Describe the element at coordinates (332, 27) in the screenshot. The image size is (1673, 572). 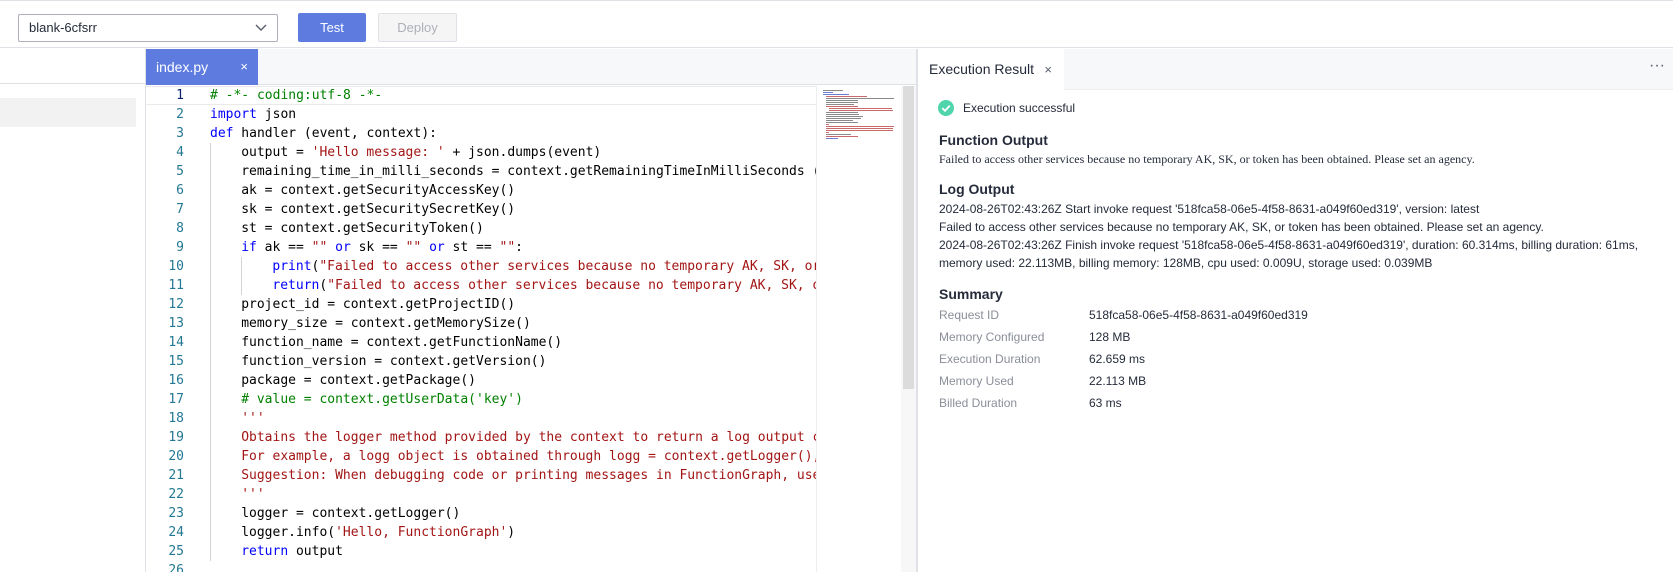
I see `test-button: Test` at that location.